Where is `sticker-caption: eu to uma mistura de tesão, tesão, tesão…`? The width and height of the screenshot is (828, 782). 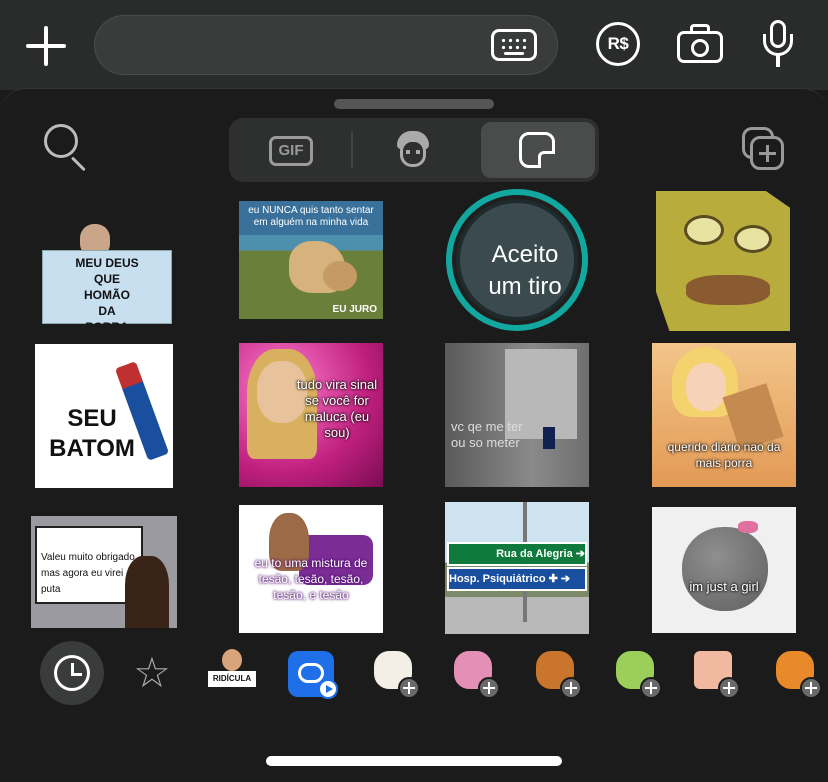
sticker-caption: eu to uma mistura de tesão, tesão, tesão… is located at coordinates (311, 579).